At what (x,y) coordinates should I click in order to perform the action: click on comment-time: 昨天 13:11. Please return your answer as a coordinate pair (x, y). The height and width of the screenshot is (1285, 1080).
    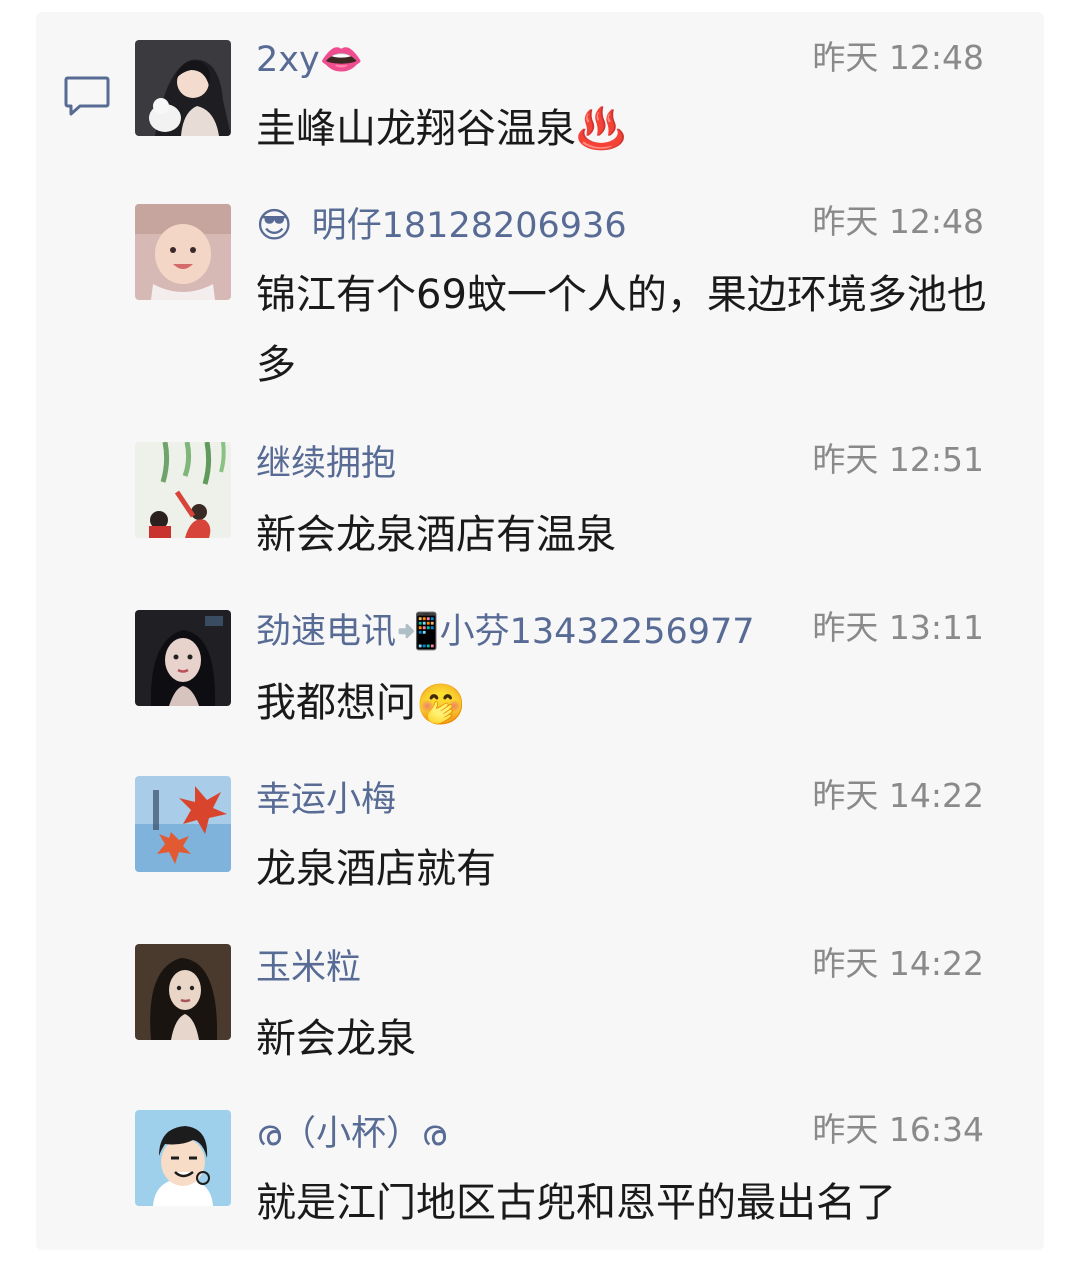
    Looking at the image, I should click on (898, 627).